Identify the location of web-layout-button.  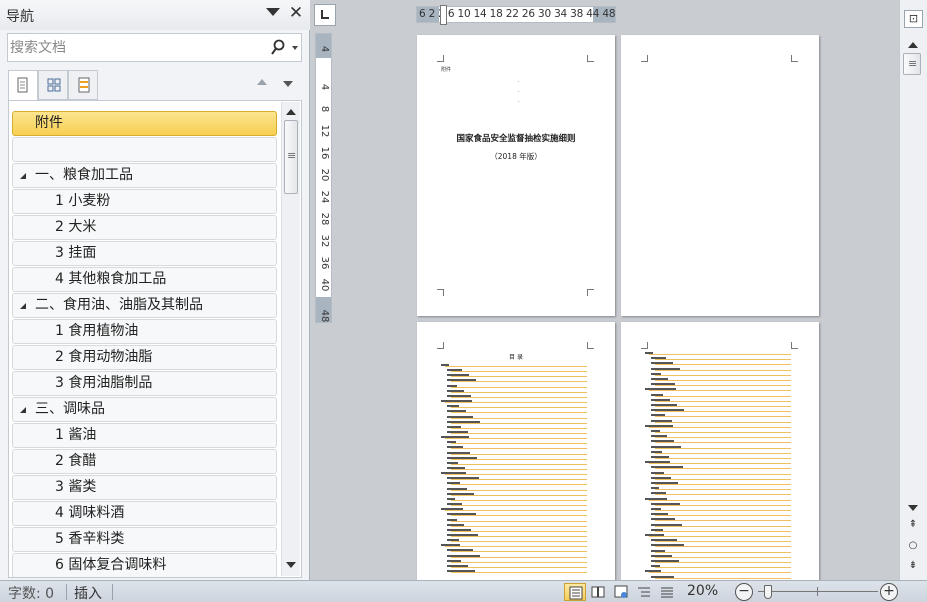
(621, 592).